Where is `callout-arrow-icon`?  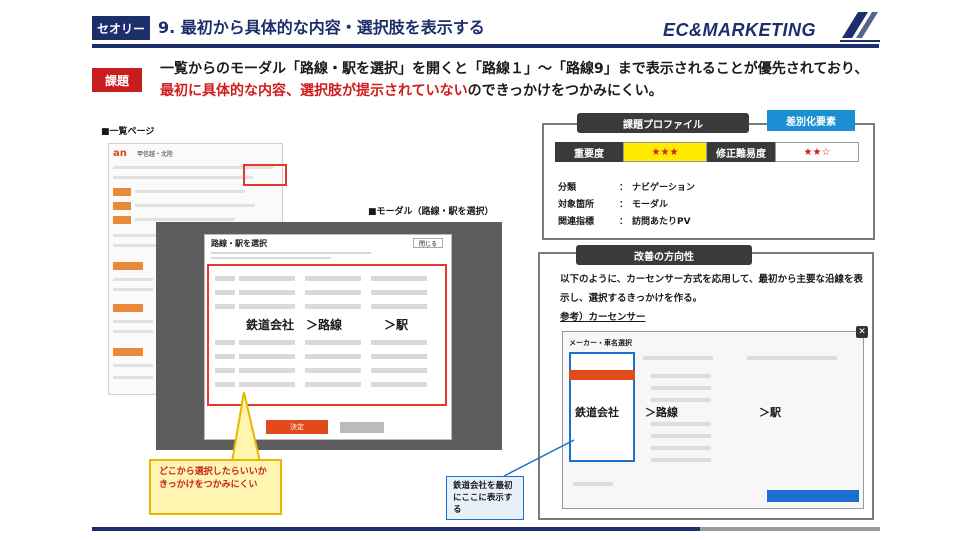
callout-arrow-icon is located at coordinates (539, 458).